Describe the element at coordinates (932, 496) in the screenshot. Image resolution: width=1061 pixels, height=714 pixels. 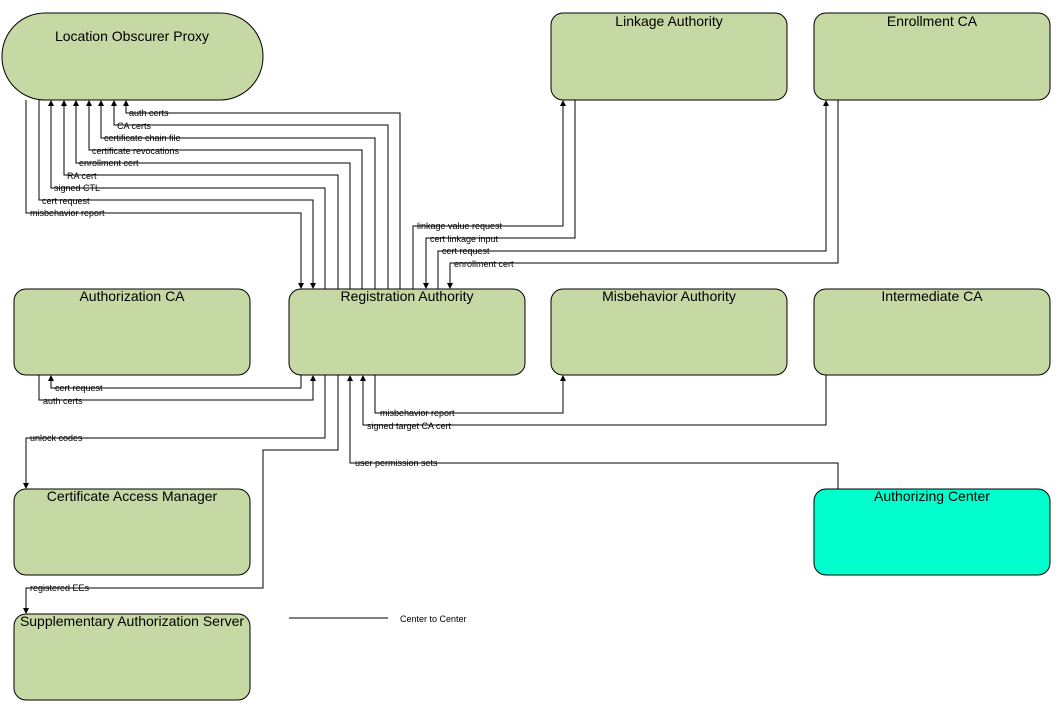
I see `node-title: Authorizing Center` at that location.